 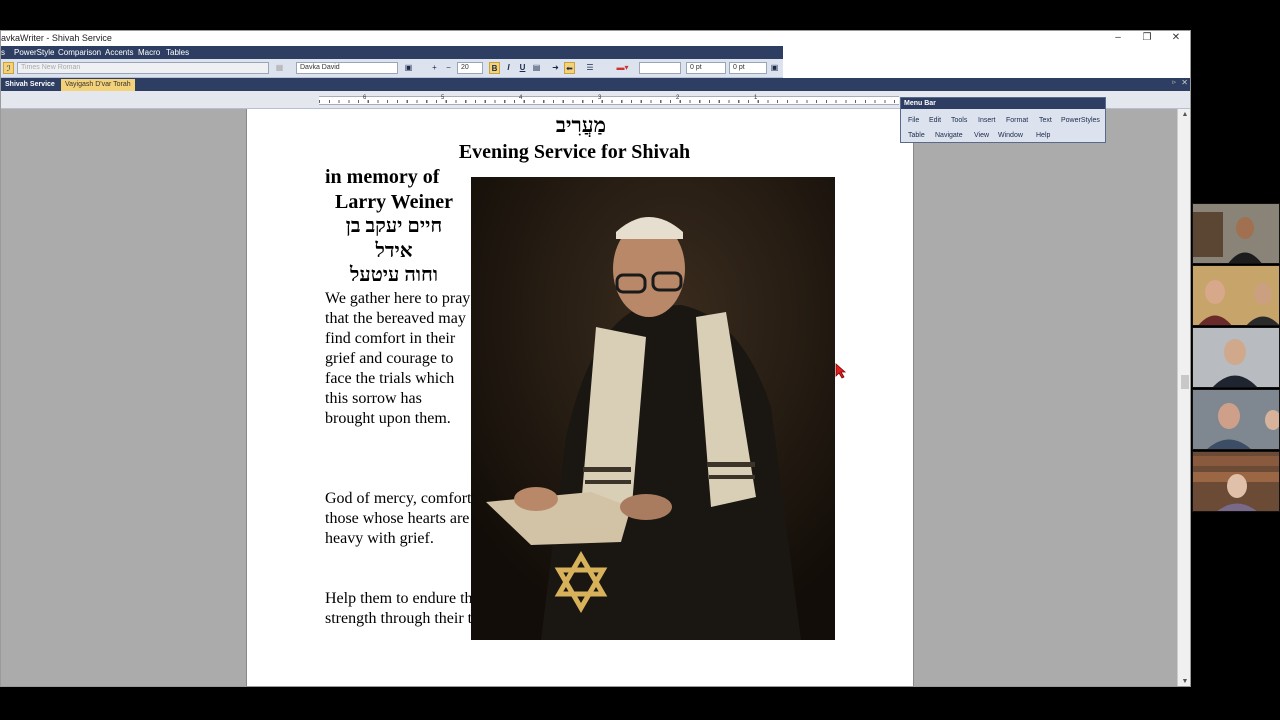 I want to click on palette-table: Table, so click(x=916, y=135).